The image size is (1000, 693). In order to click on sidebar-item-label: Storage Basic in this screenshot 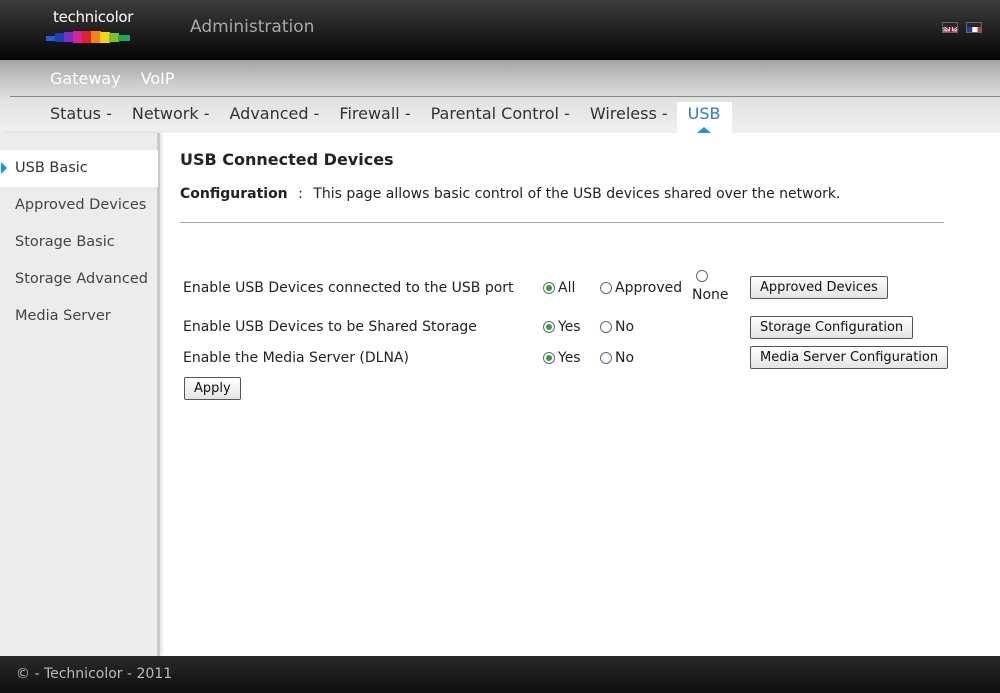, I will do `click(65, 242)`.